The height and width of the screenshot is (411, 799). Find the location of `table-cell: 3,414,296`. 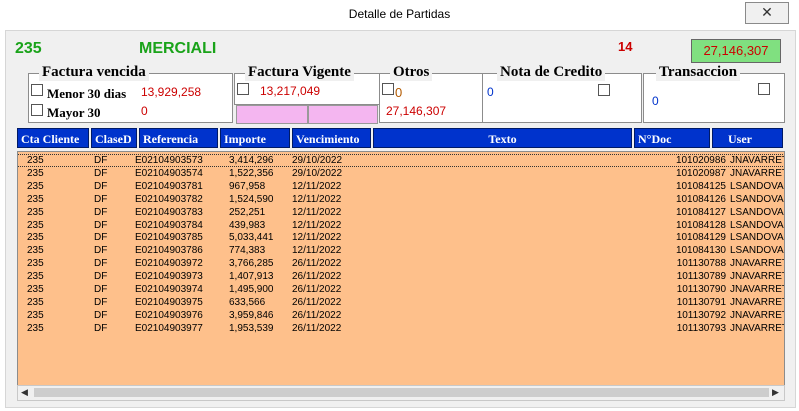

table-cell: 3,414,296 is located at coordinates (251, 160).